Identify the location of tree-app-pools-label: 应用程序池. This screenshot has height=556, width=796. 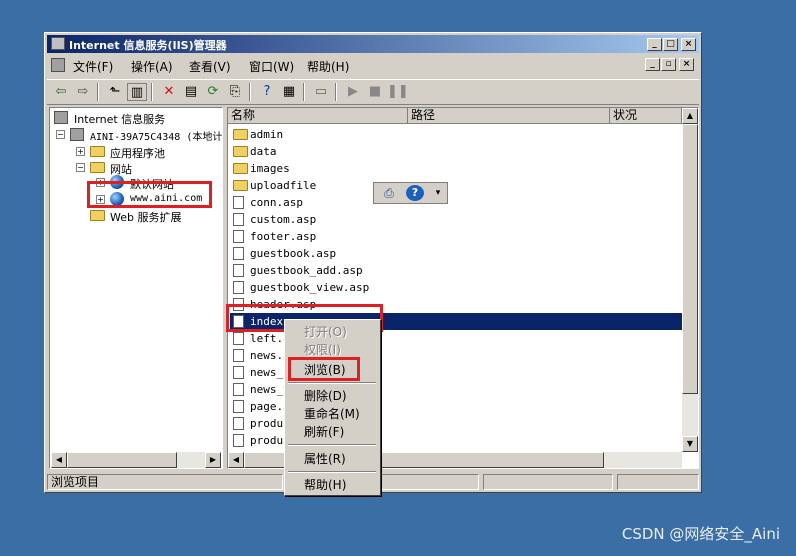
(137, 153).